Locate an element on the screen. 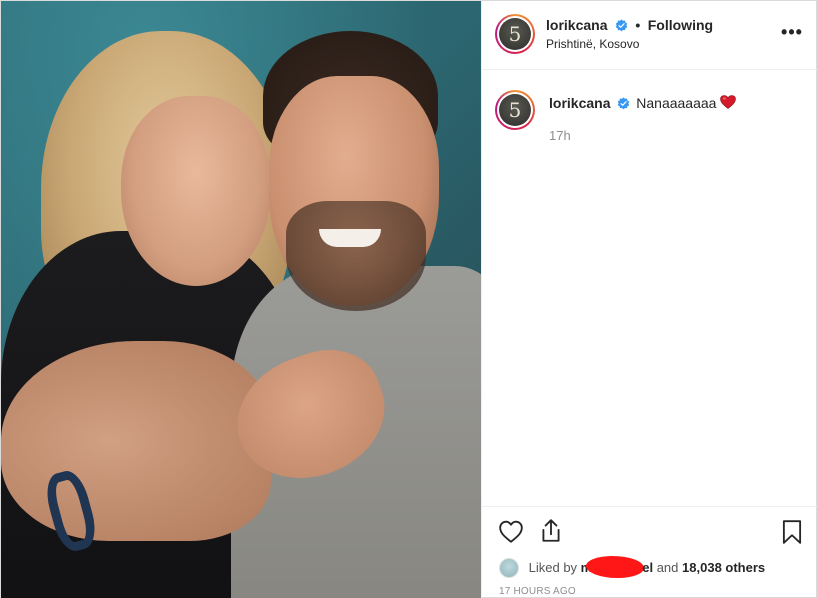  avatar-image: 5 is located at coordinates (515, 34).